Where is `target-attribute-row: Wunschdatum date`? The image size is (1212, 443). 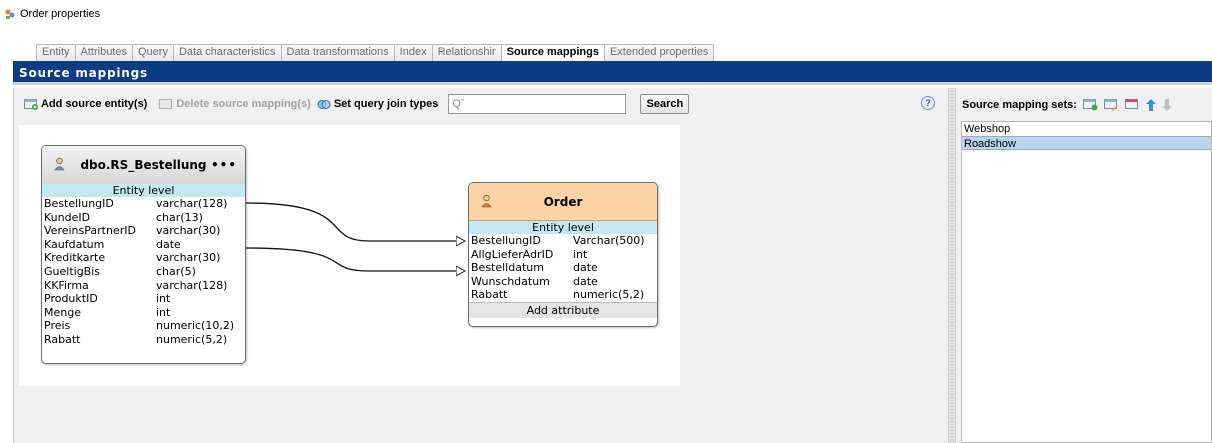
target-attribute-row: Wunschdatum date is located at coordinates (563, 282).